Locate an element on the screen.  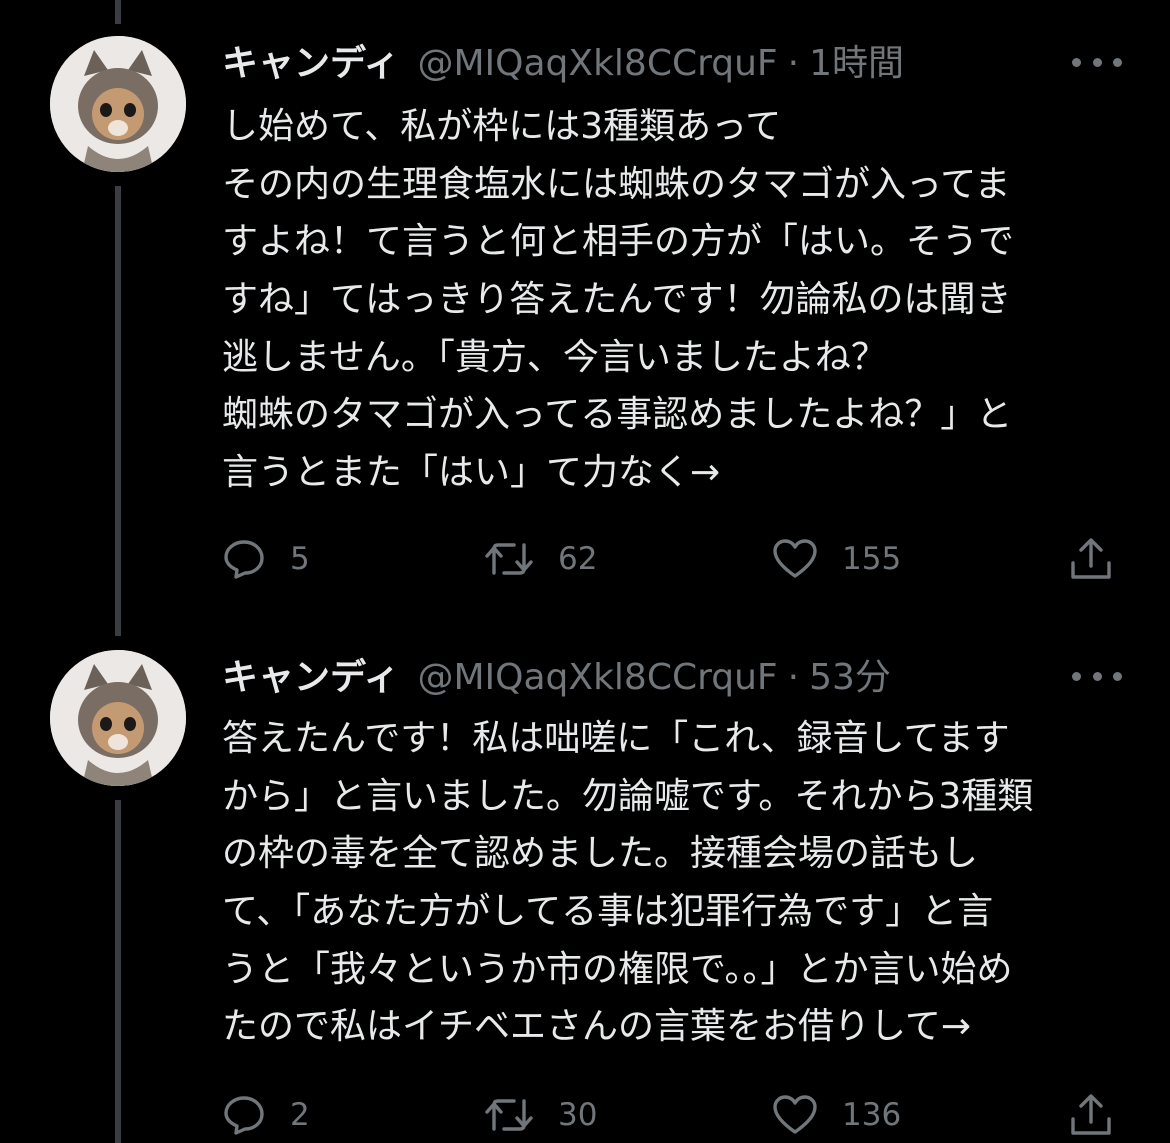
retweet-button: 62 is located at coordinates (540, 559).